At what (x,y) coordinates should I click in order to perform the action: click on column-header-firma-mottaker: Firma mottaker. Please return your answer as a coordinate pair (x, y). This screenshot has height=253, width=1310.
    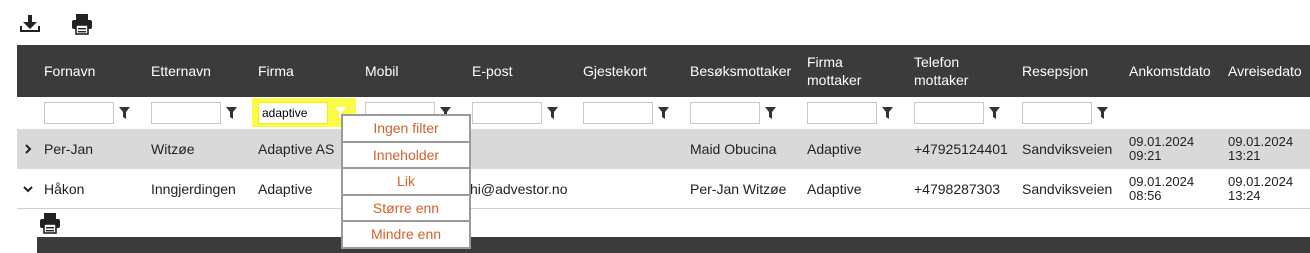
    Looking at the image, I should click on (842, 71).